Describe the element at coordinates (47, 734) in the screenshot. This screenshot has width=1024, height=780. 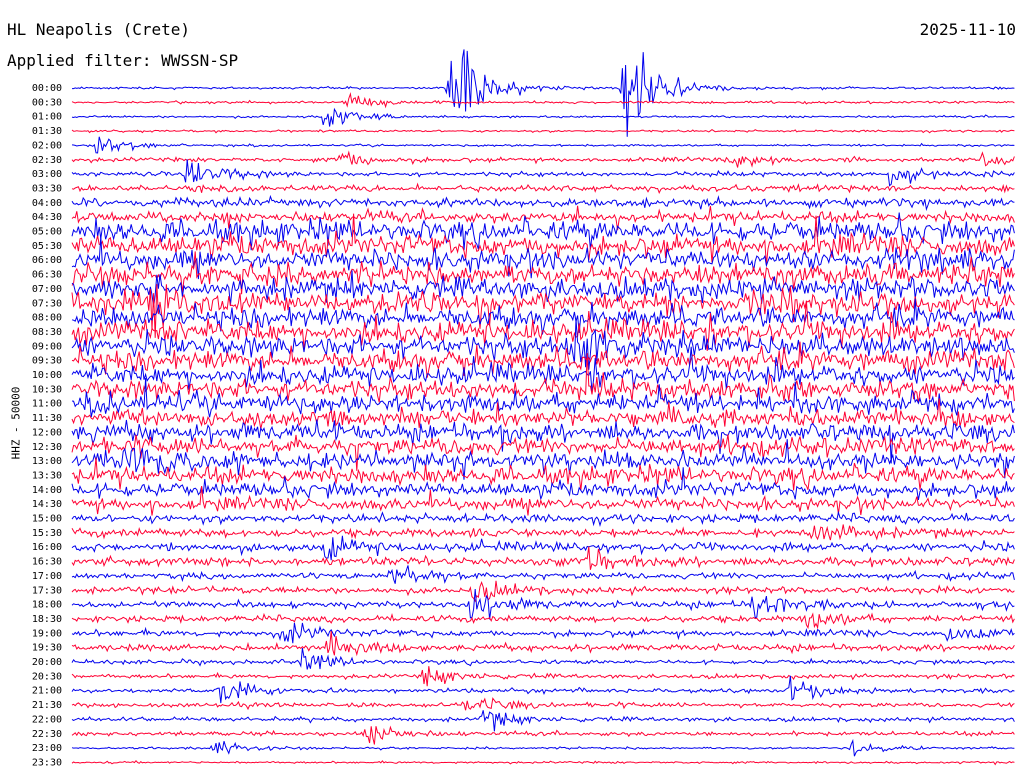
I see `row-time-label: 22:30` at that location.